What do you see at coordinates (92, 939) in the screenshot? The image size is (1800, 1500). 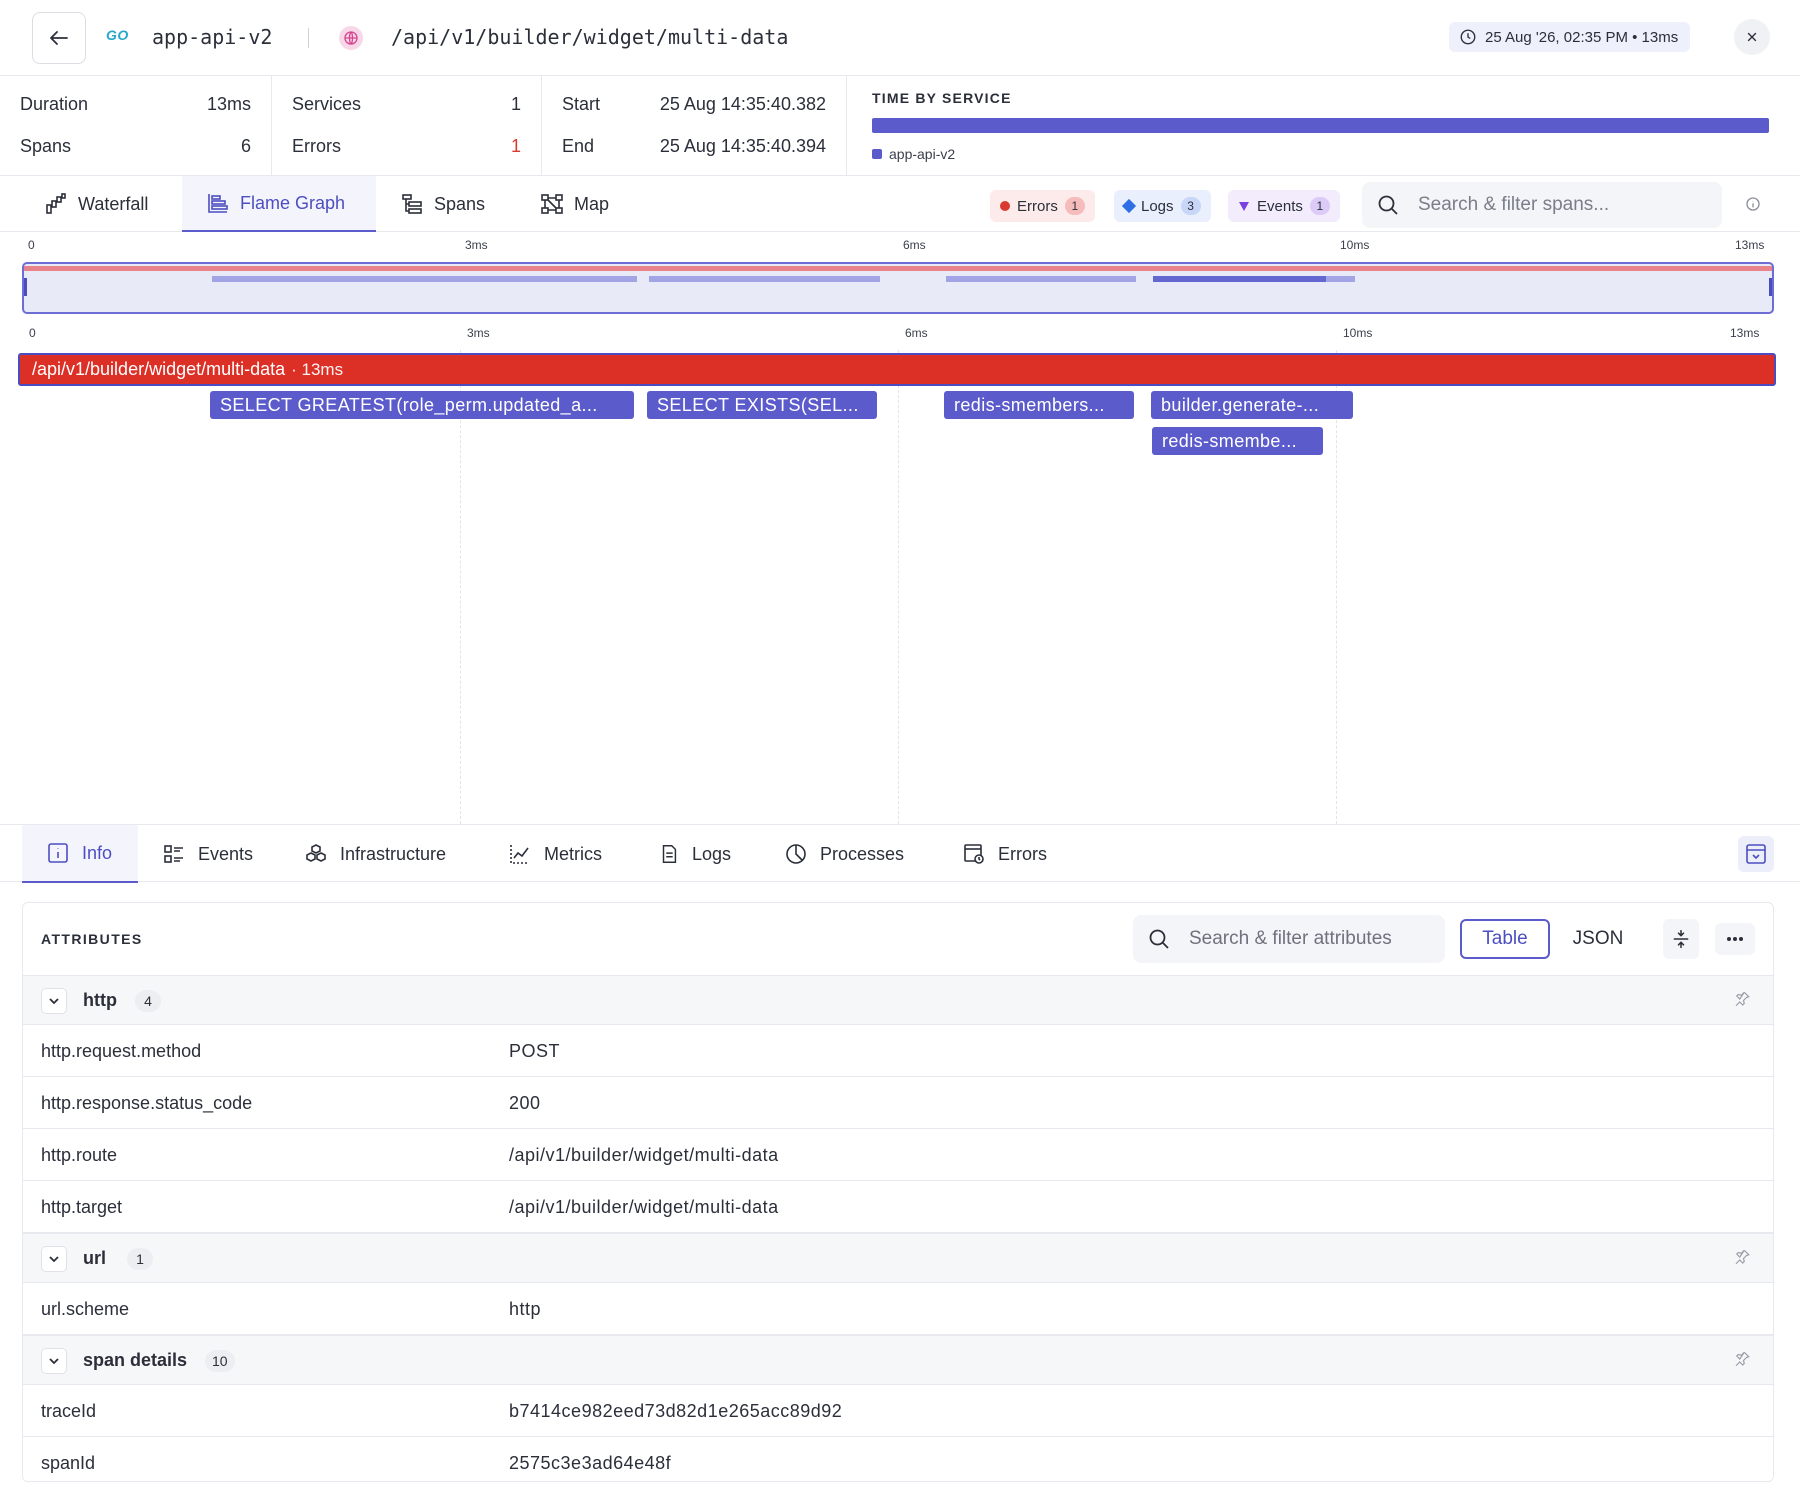 I see `attributes-title: ATTRIBUTES` at bounding box center [92, 939].